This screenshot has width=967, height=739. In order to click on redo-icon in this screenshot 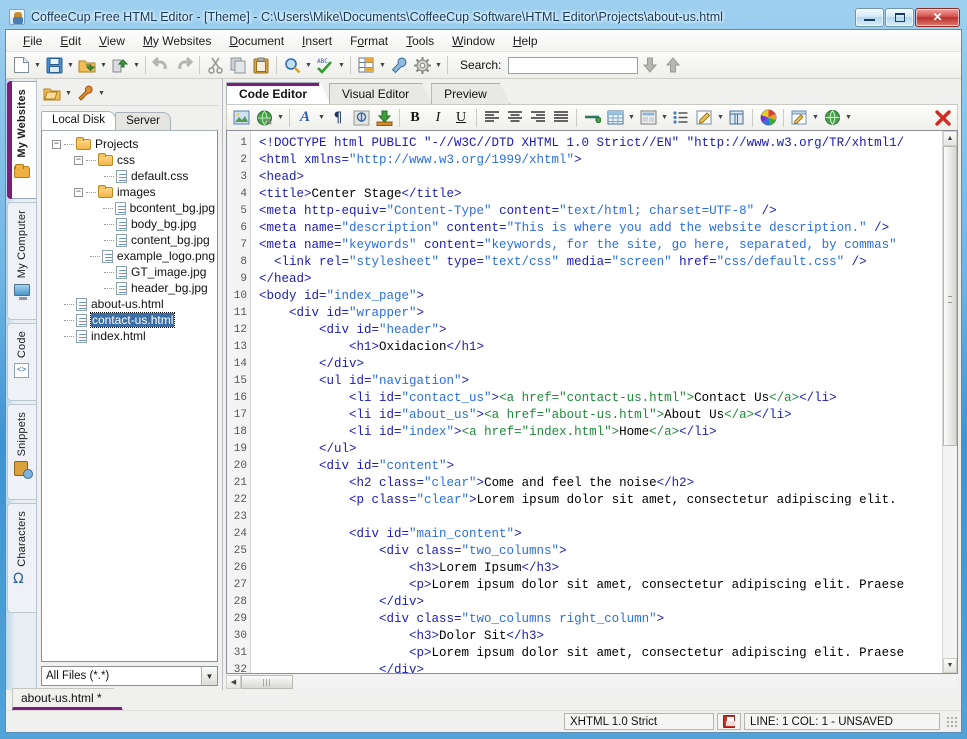, I will do `click(184, 65)`.